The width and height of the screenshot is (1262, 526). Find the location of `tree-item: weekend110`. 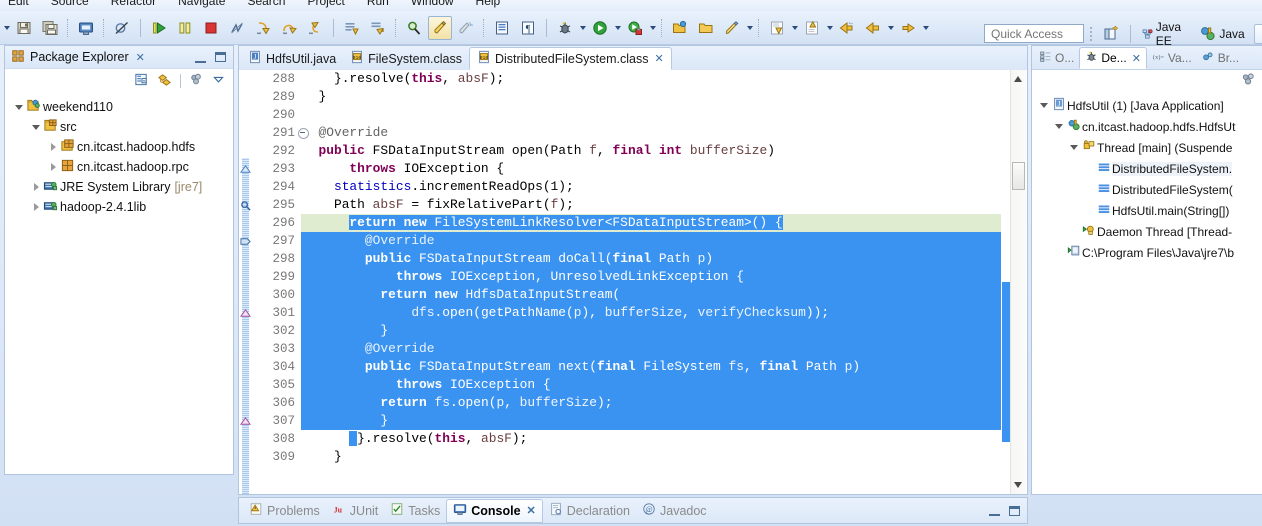

tree-item: weekend110 is located at coordinates (119, 107).